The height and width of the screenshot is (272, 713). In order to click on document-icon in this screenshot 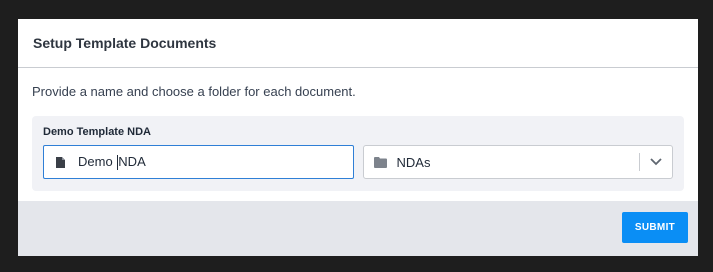, I will do `click(60, 162)`.